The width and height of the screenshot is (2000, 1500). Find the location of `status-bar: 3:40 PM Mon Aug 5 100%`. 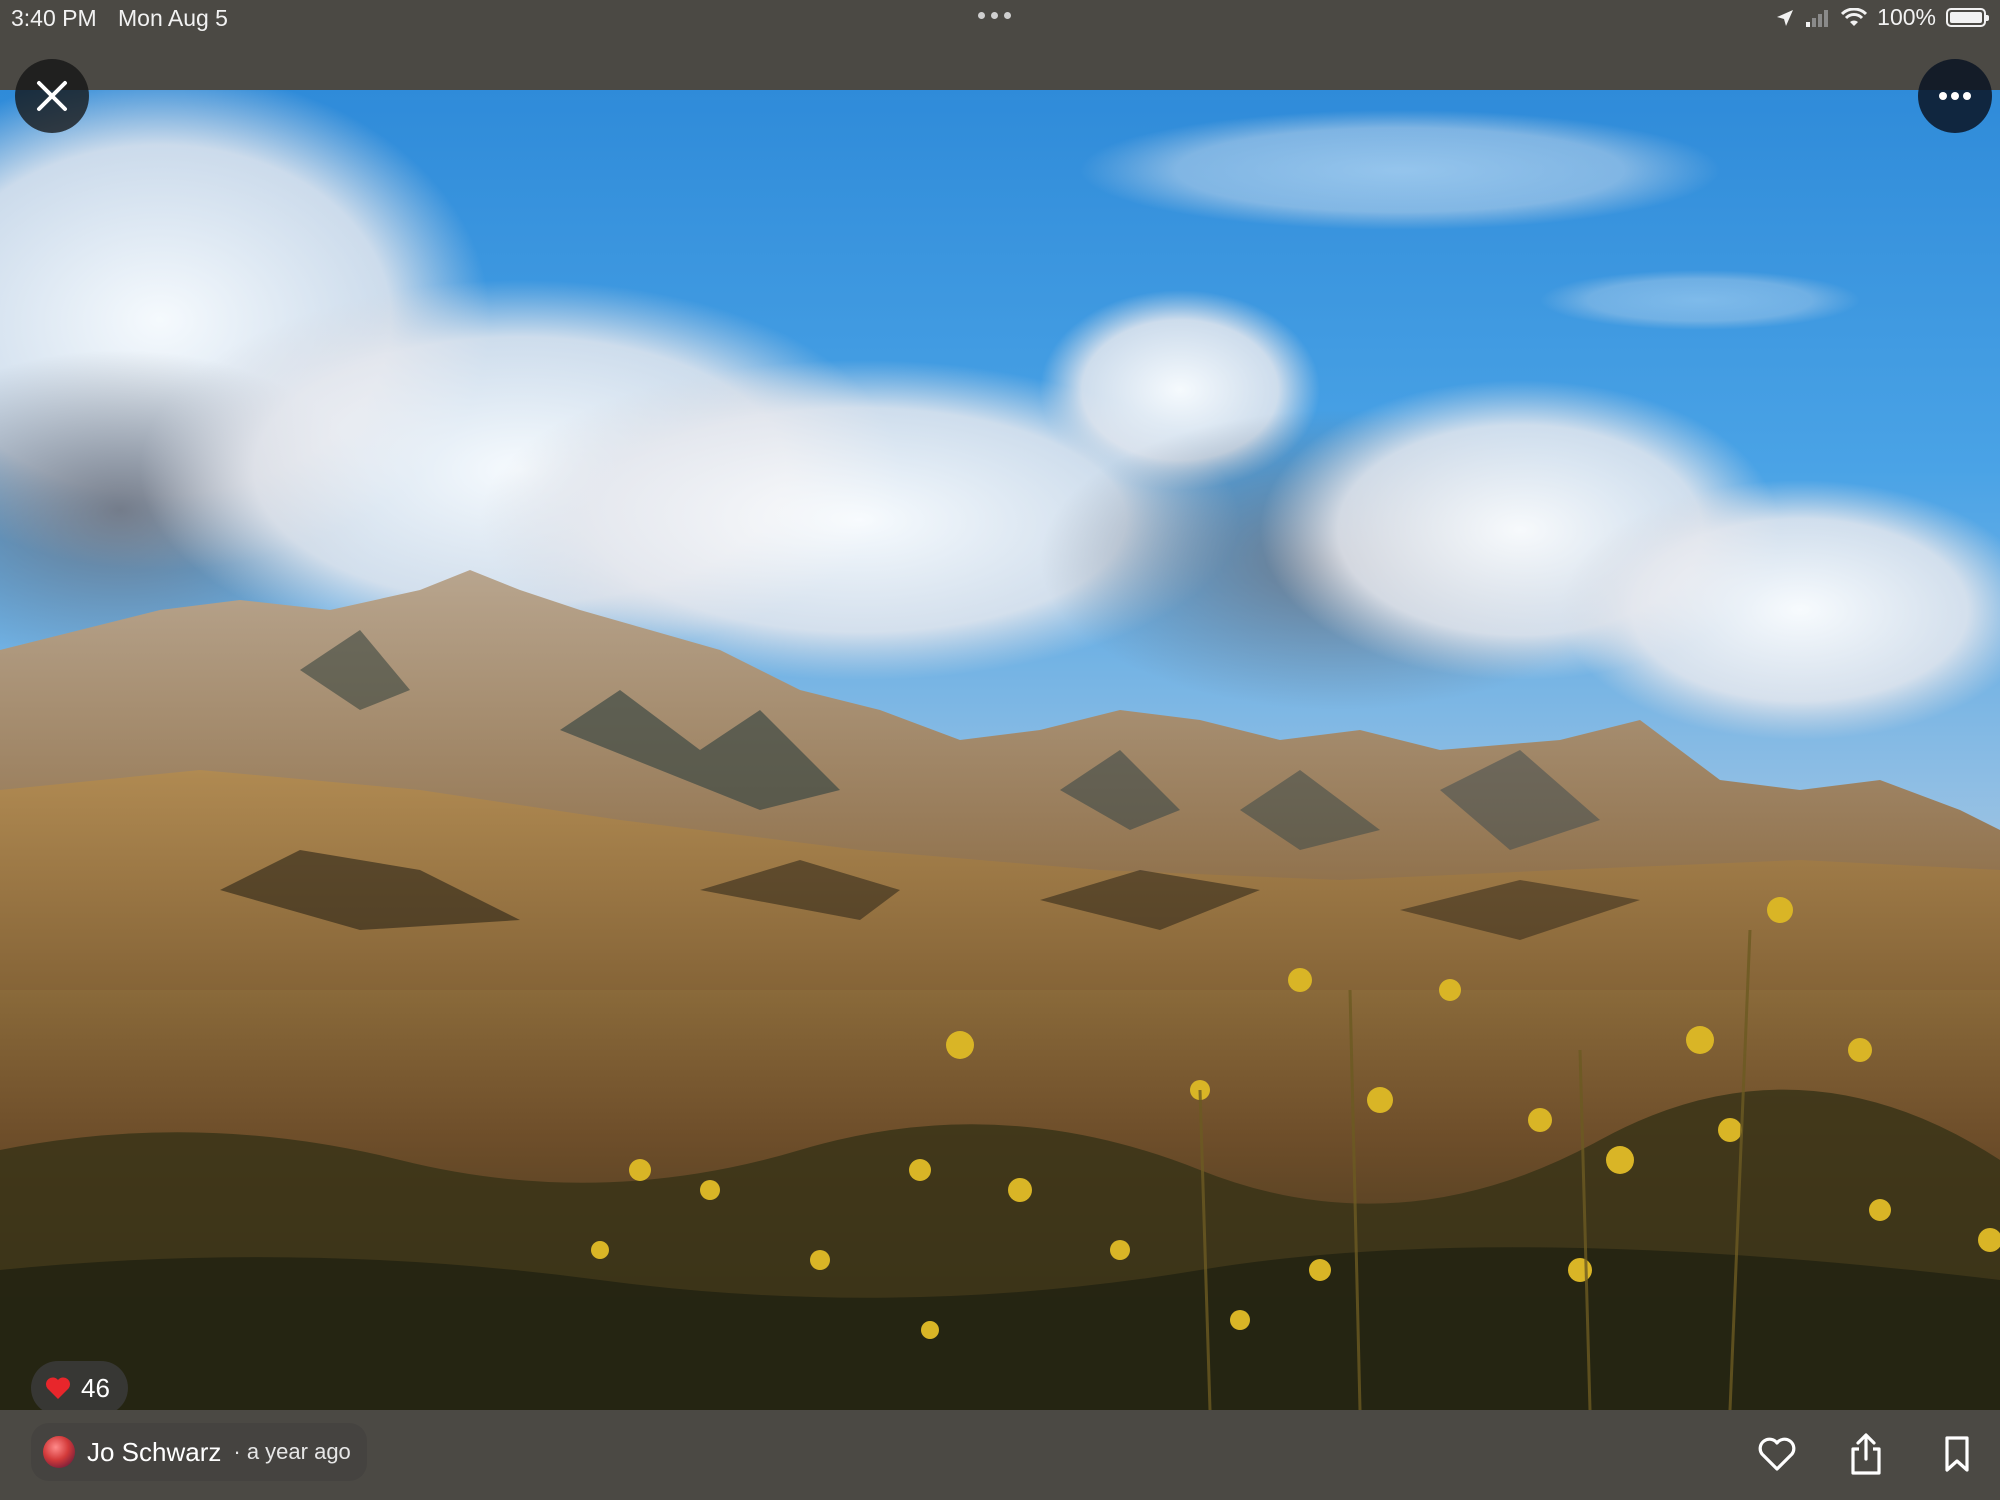

status-bar: 3:40 PM Mon Aug 5 100% is located at coordinates (1000, 19).